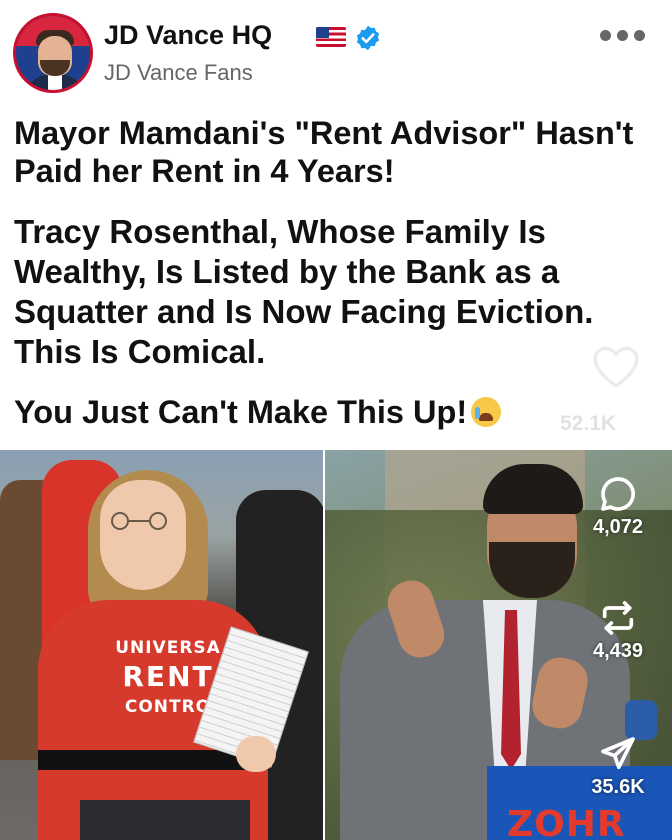 The height and width of the screenshot is (840, 672). I want to click on post-header: JD Vance HQ JD Vance Fans, so click(336, 50).